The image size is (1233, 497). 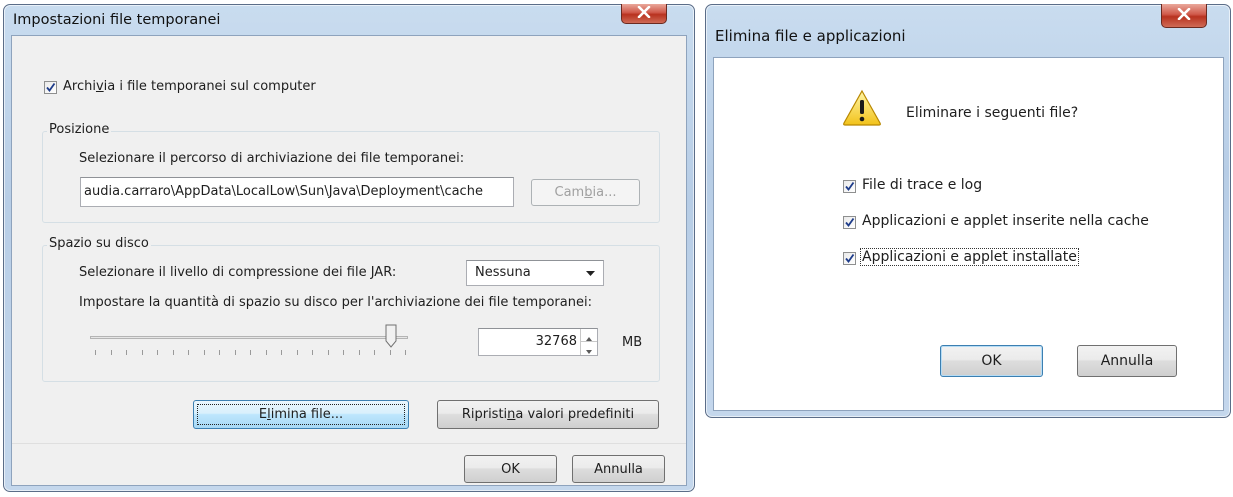 I want to click on compression-select: Nessuna, so click(x=535, y=273).